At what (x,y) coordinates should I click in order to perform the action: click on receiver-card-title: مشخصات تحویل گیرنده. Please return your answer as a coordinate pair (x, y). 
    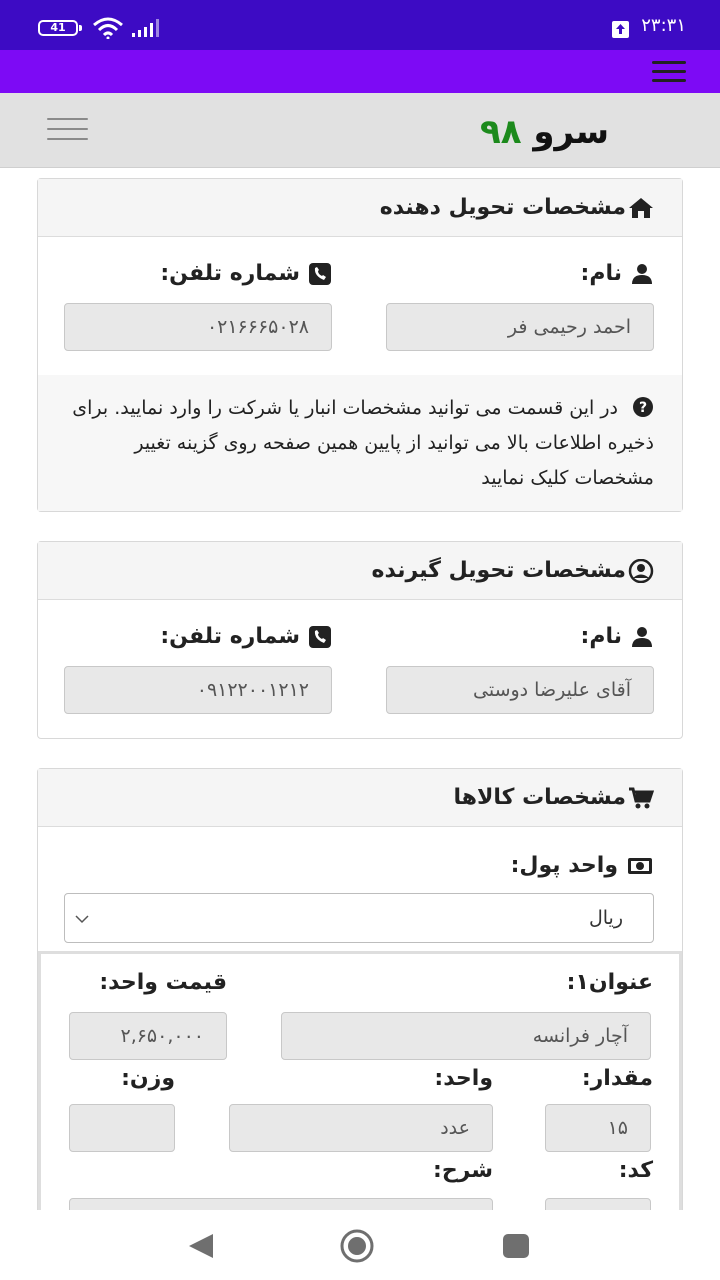
    Looking at the image, I should click on (498, 570).